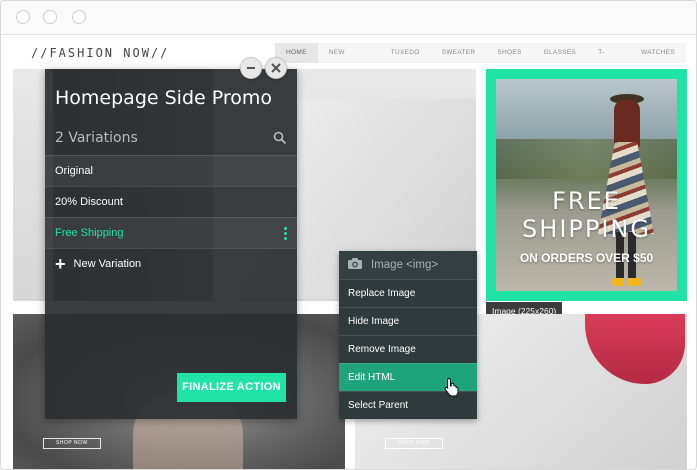 This screenshot has width=697, height=470. I want to click on context-menu-header: Image <img>, so click(408, 265).